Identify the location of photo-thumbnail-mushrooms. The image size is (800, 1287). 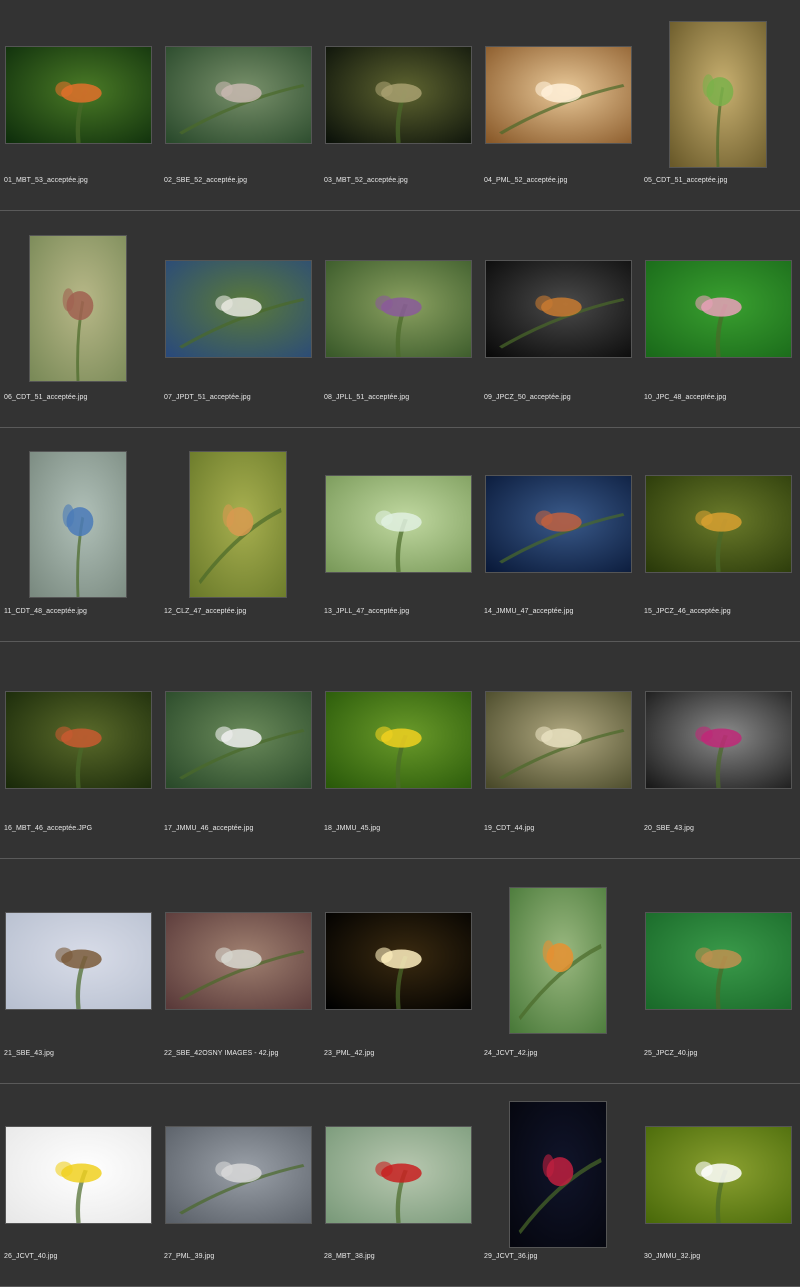
(558, 739).